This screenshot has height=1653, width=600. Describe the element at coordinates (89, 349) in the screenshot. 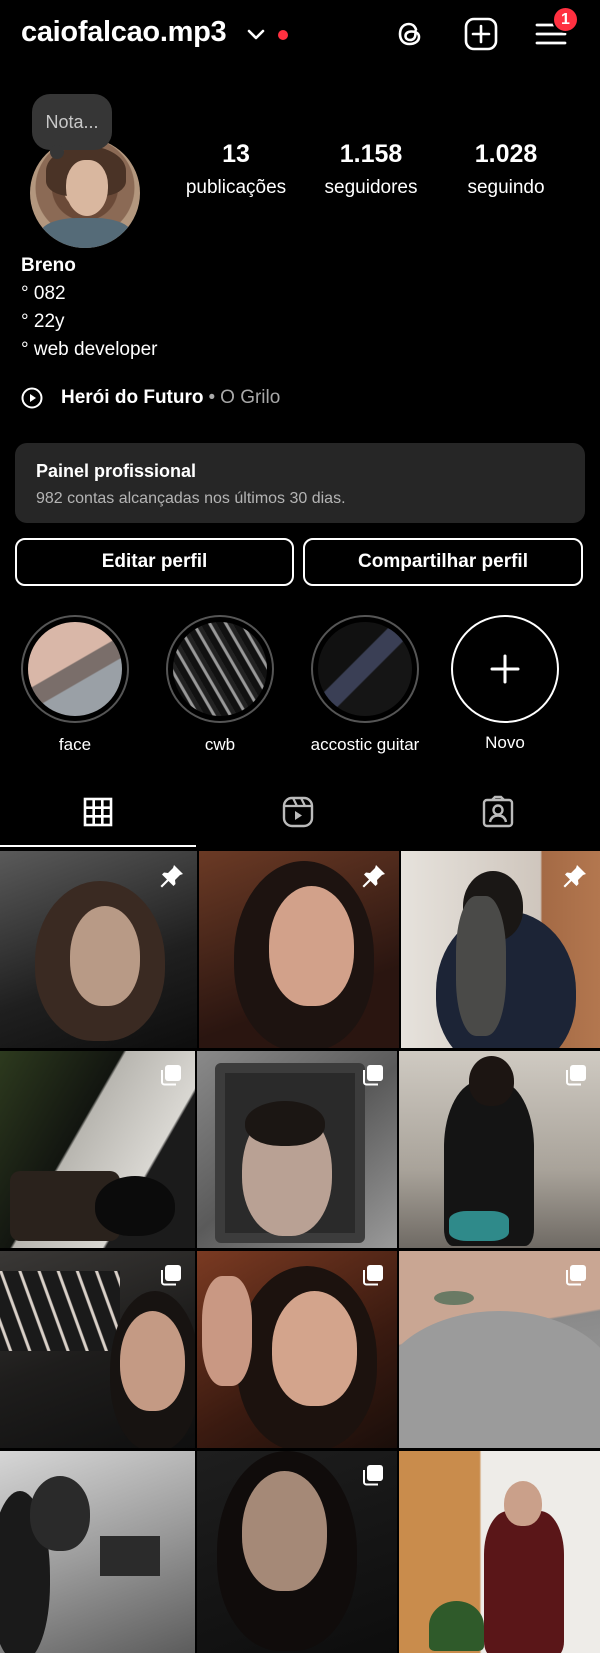

I see `bio-line: ° web developer` at that location.